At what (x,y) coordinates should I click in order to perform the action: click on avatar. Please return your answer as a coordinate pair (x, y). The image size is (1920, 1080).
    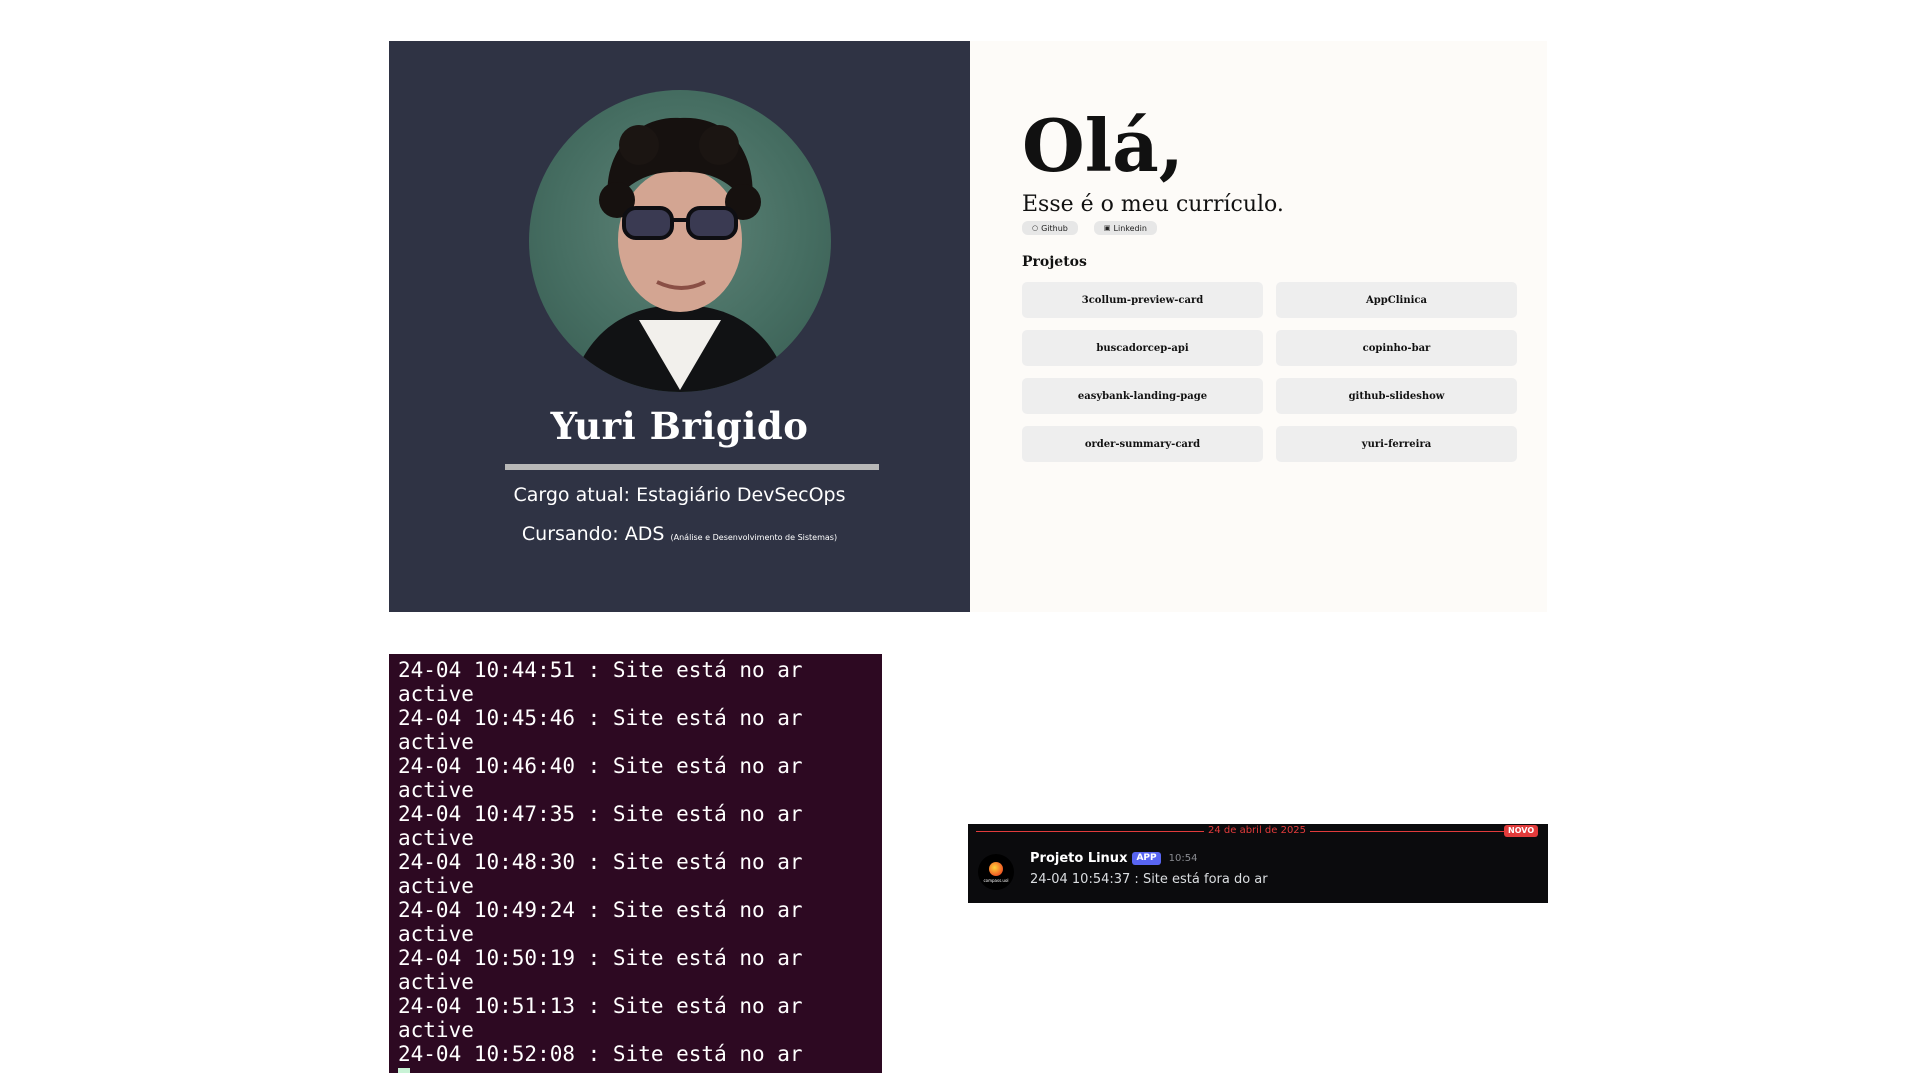
    Looking at the image, I should click on (680, 241).